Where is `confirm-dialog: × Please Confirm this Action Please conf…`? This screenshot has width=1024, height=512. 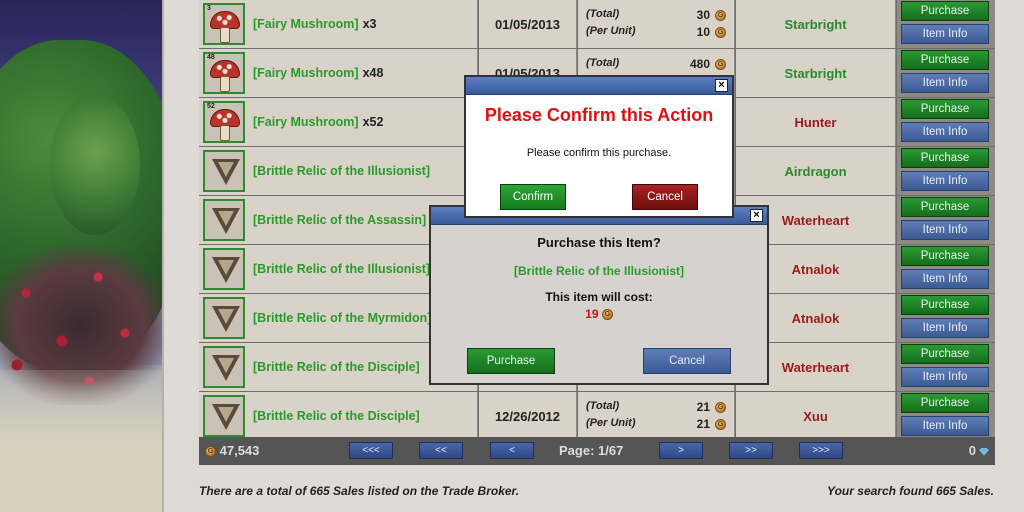
confirm-dialog: × Please Confirm this Action Please conf… is located at coordinates (599, 146).